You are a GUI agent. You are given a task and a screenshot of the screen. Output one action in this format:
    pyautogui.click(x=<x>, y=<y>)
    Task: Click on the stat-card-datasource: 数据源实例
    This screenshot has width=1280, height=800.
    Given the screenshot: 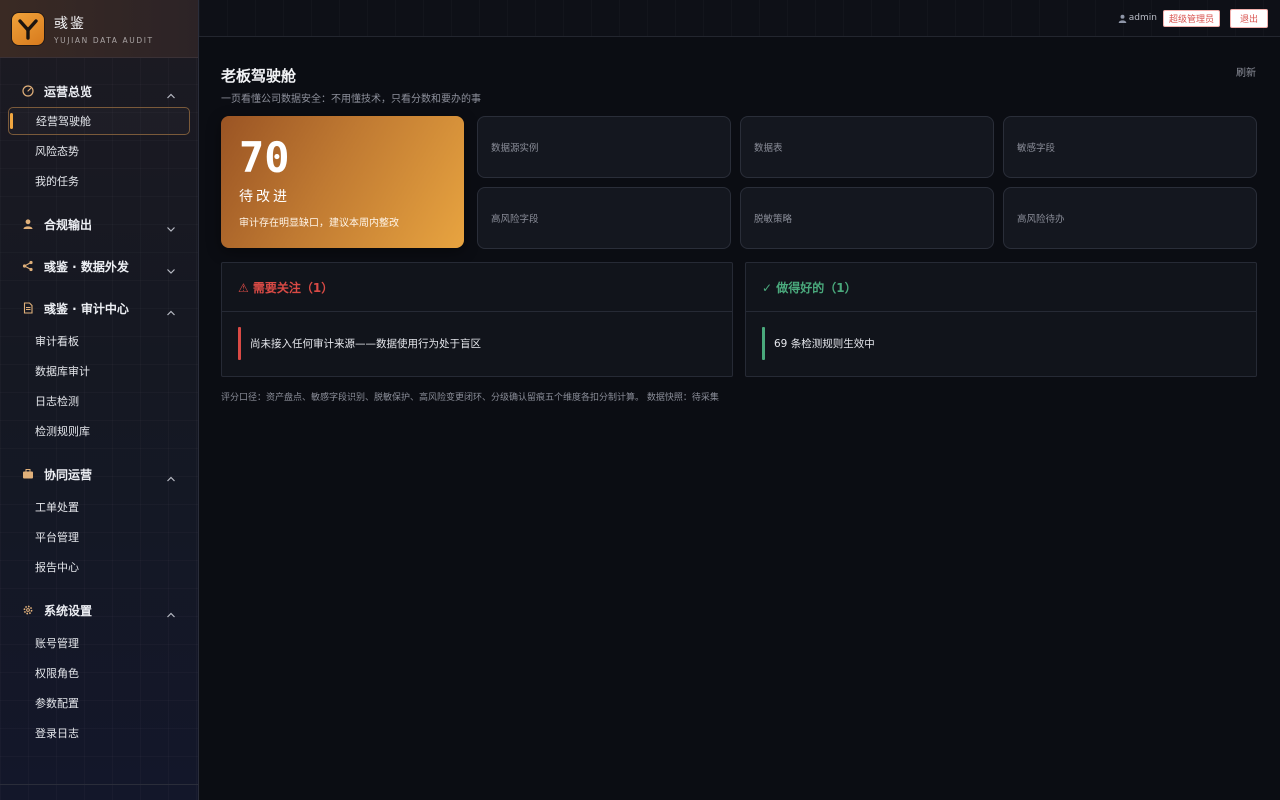 What is the action you would take?
    pyautogui.click(x=604, y=147)
    